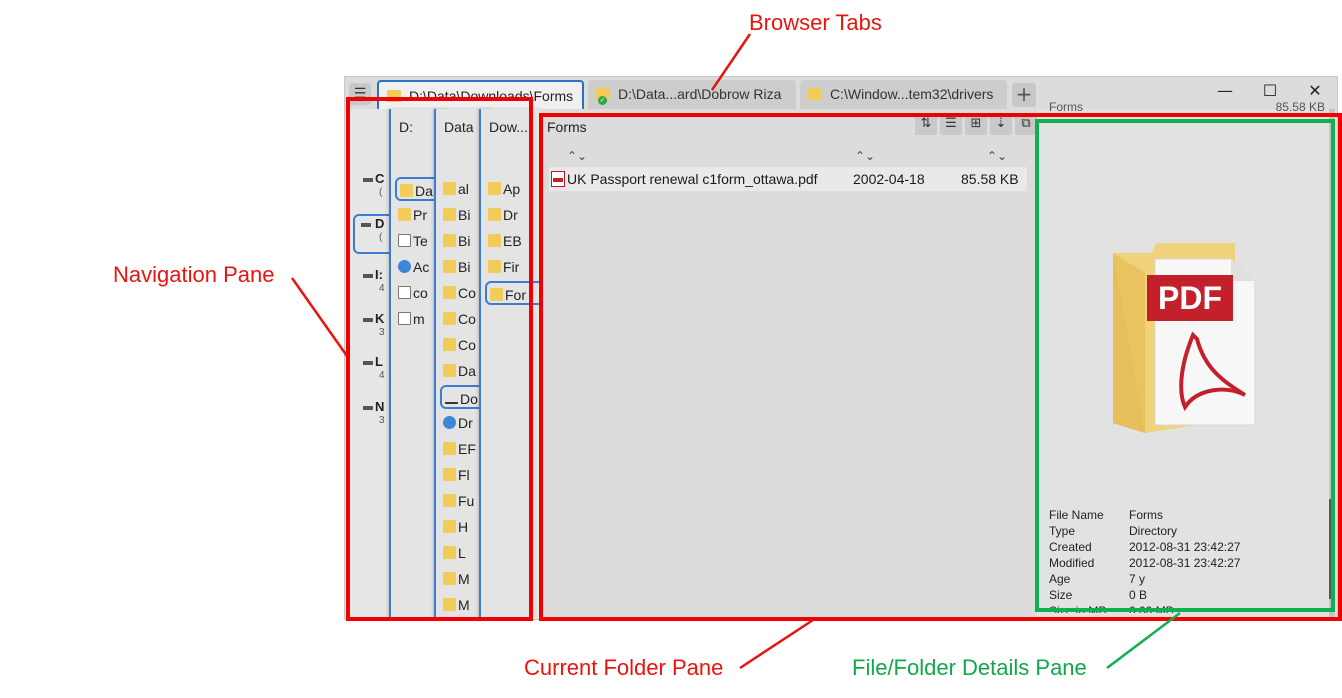 The width and height of the screenshot is (1342, 698). What do you see at coordinates (815, 94) in the screenshot?
I see `folder-icon` at bounding box center [815, 94].